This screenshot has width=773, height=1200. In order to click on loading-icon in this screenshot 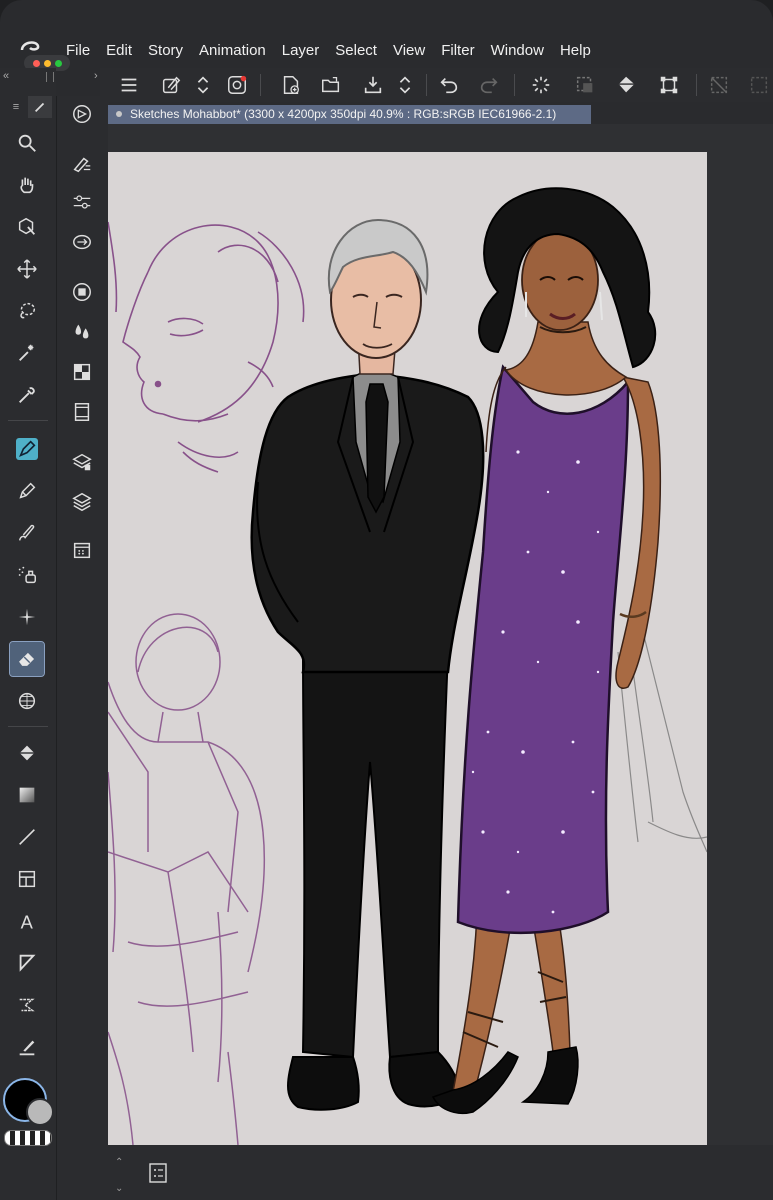, I will do `click(541, 85)`.